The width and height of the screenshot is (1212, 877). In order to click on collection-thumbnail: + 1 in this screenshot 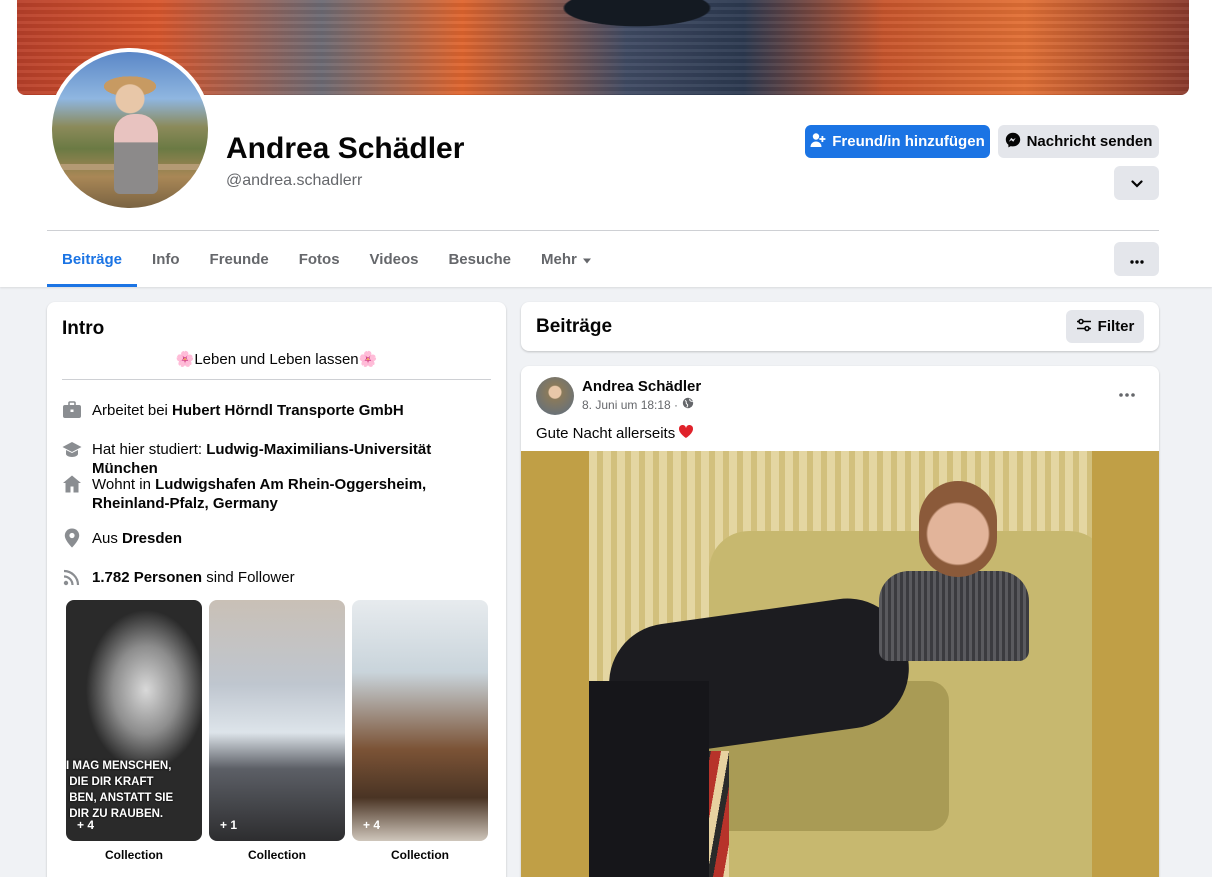, I will do `click(277, 720)`.